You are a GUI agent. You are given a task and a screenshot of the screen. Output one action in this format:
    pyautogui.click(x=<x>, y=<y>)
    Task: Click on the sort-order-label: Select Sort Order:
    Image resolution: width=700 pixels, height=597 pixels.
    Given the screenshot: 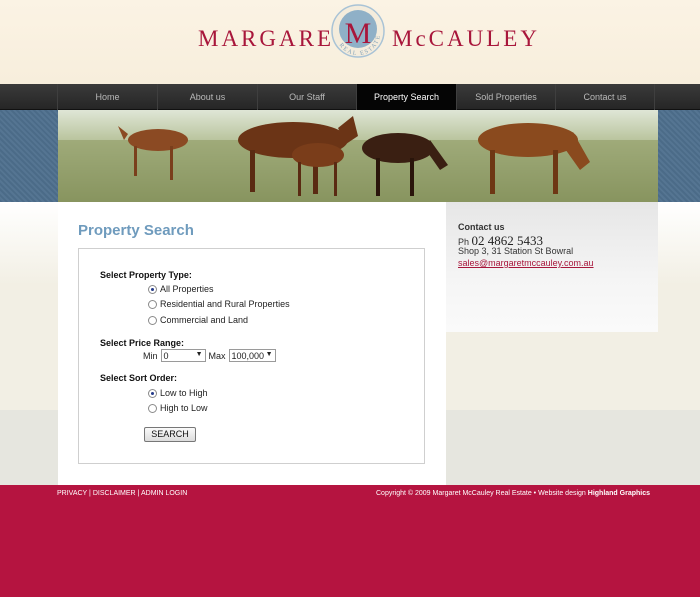 What is the action you would take?
    pyautogui.click(x=139, y=378)
    